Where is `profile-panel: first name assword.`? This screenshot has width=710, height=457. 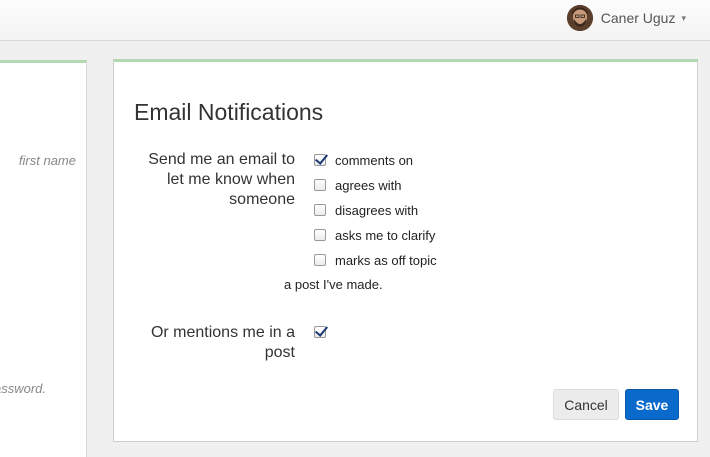 profile-panel: first name assword. is located at coordinates (43, 258).